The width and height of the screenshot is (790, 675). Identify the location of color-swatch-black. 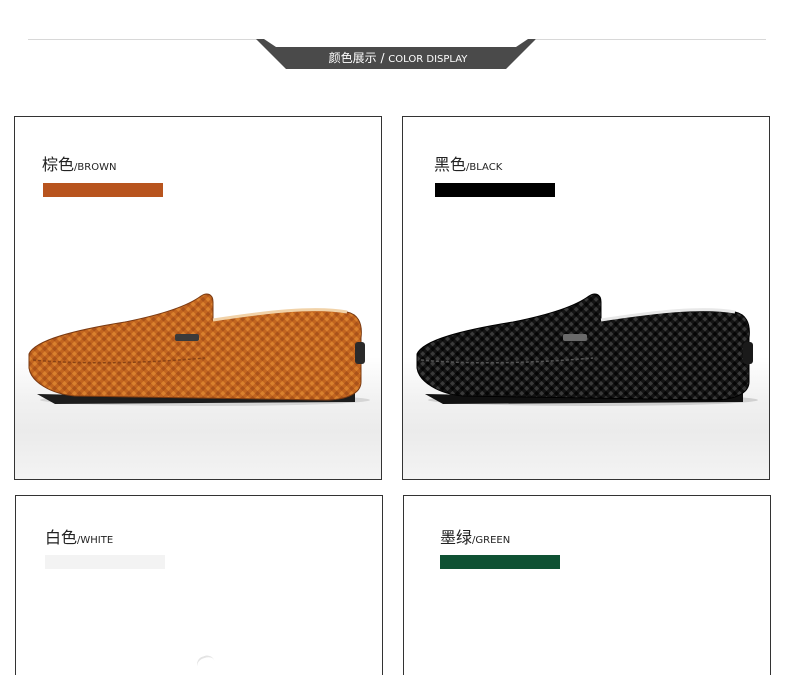
(495, 190).